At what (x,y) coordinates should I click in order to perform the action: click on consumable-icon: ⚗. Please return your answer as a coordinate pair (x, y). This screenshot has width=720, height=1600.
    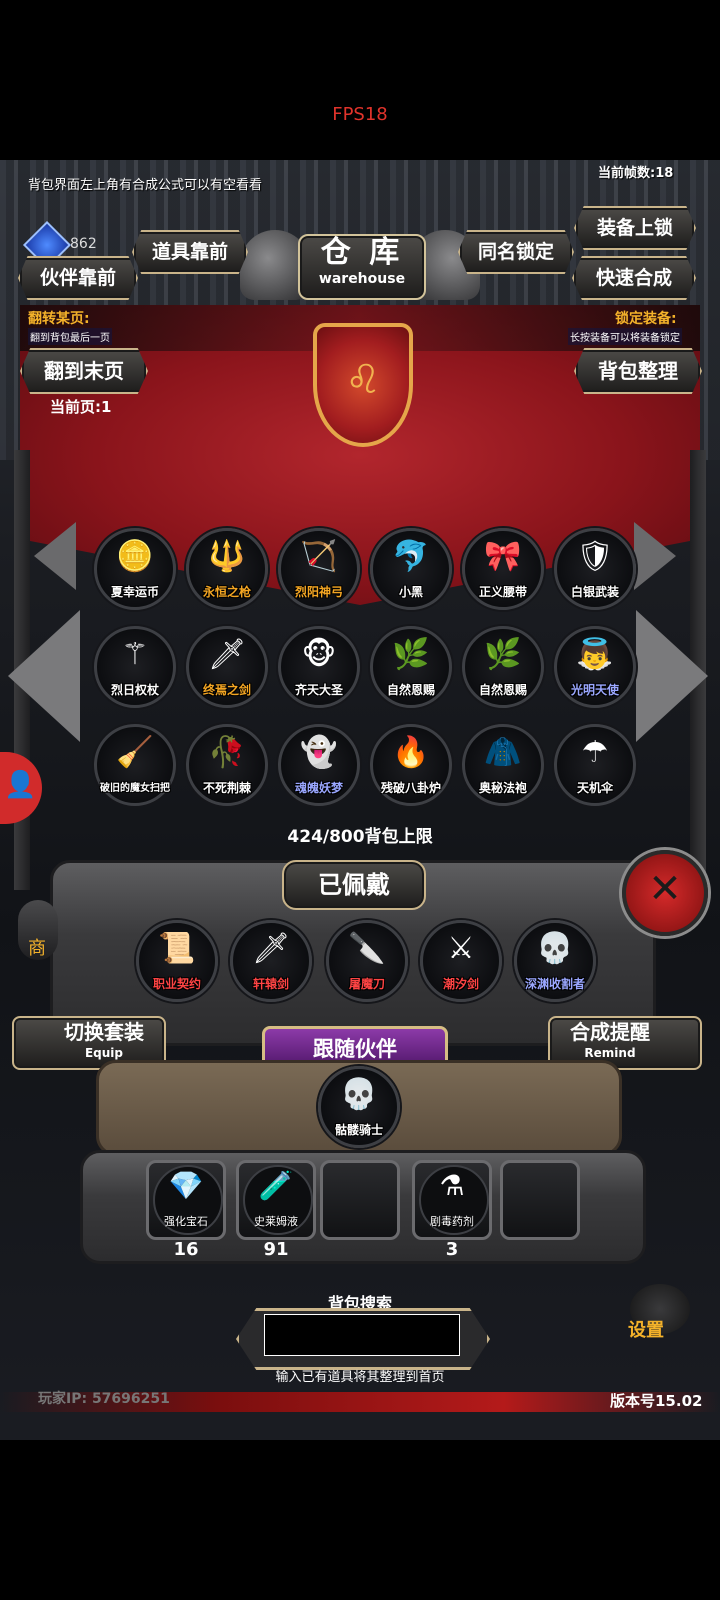
    Looking at the image, I should click on (452, 1185).